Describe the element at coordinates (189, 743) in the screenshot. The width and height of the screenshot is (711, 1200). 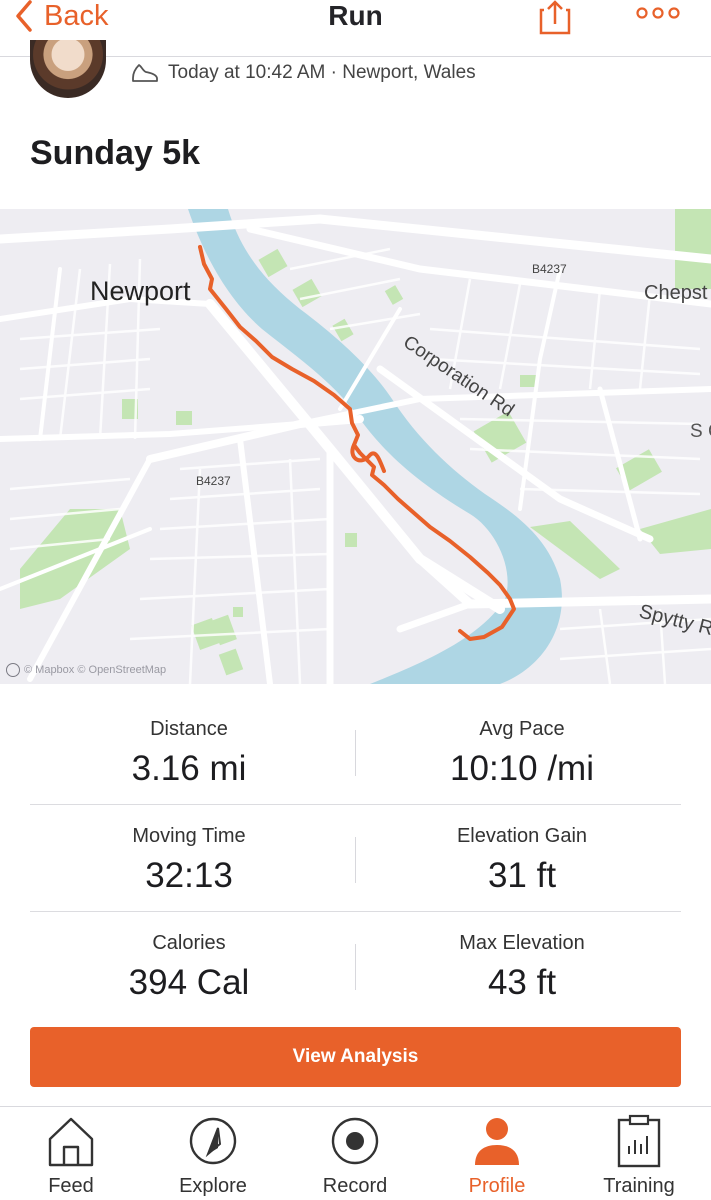
I see `stat-distance: Distance 3.16 mi` at that location.